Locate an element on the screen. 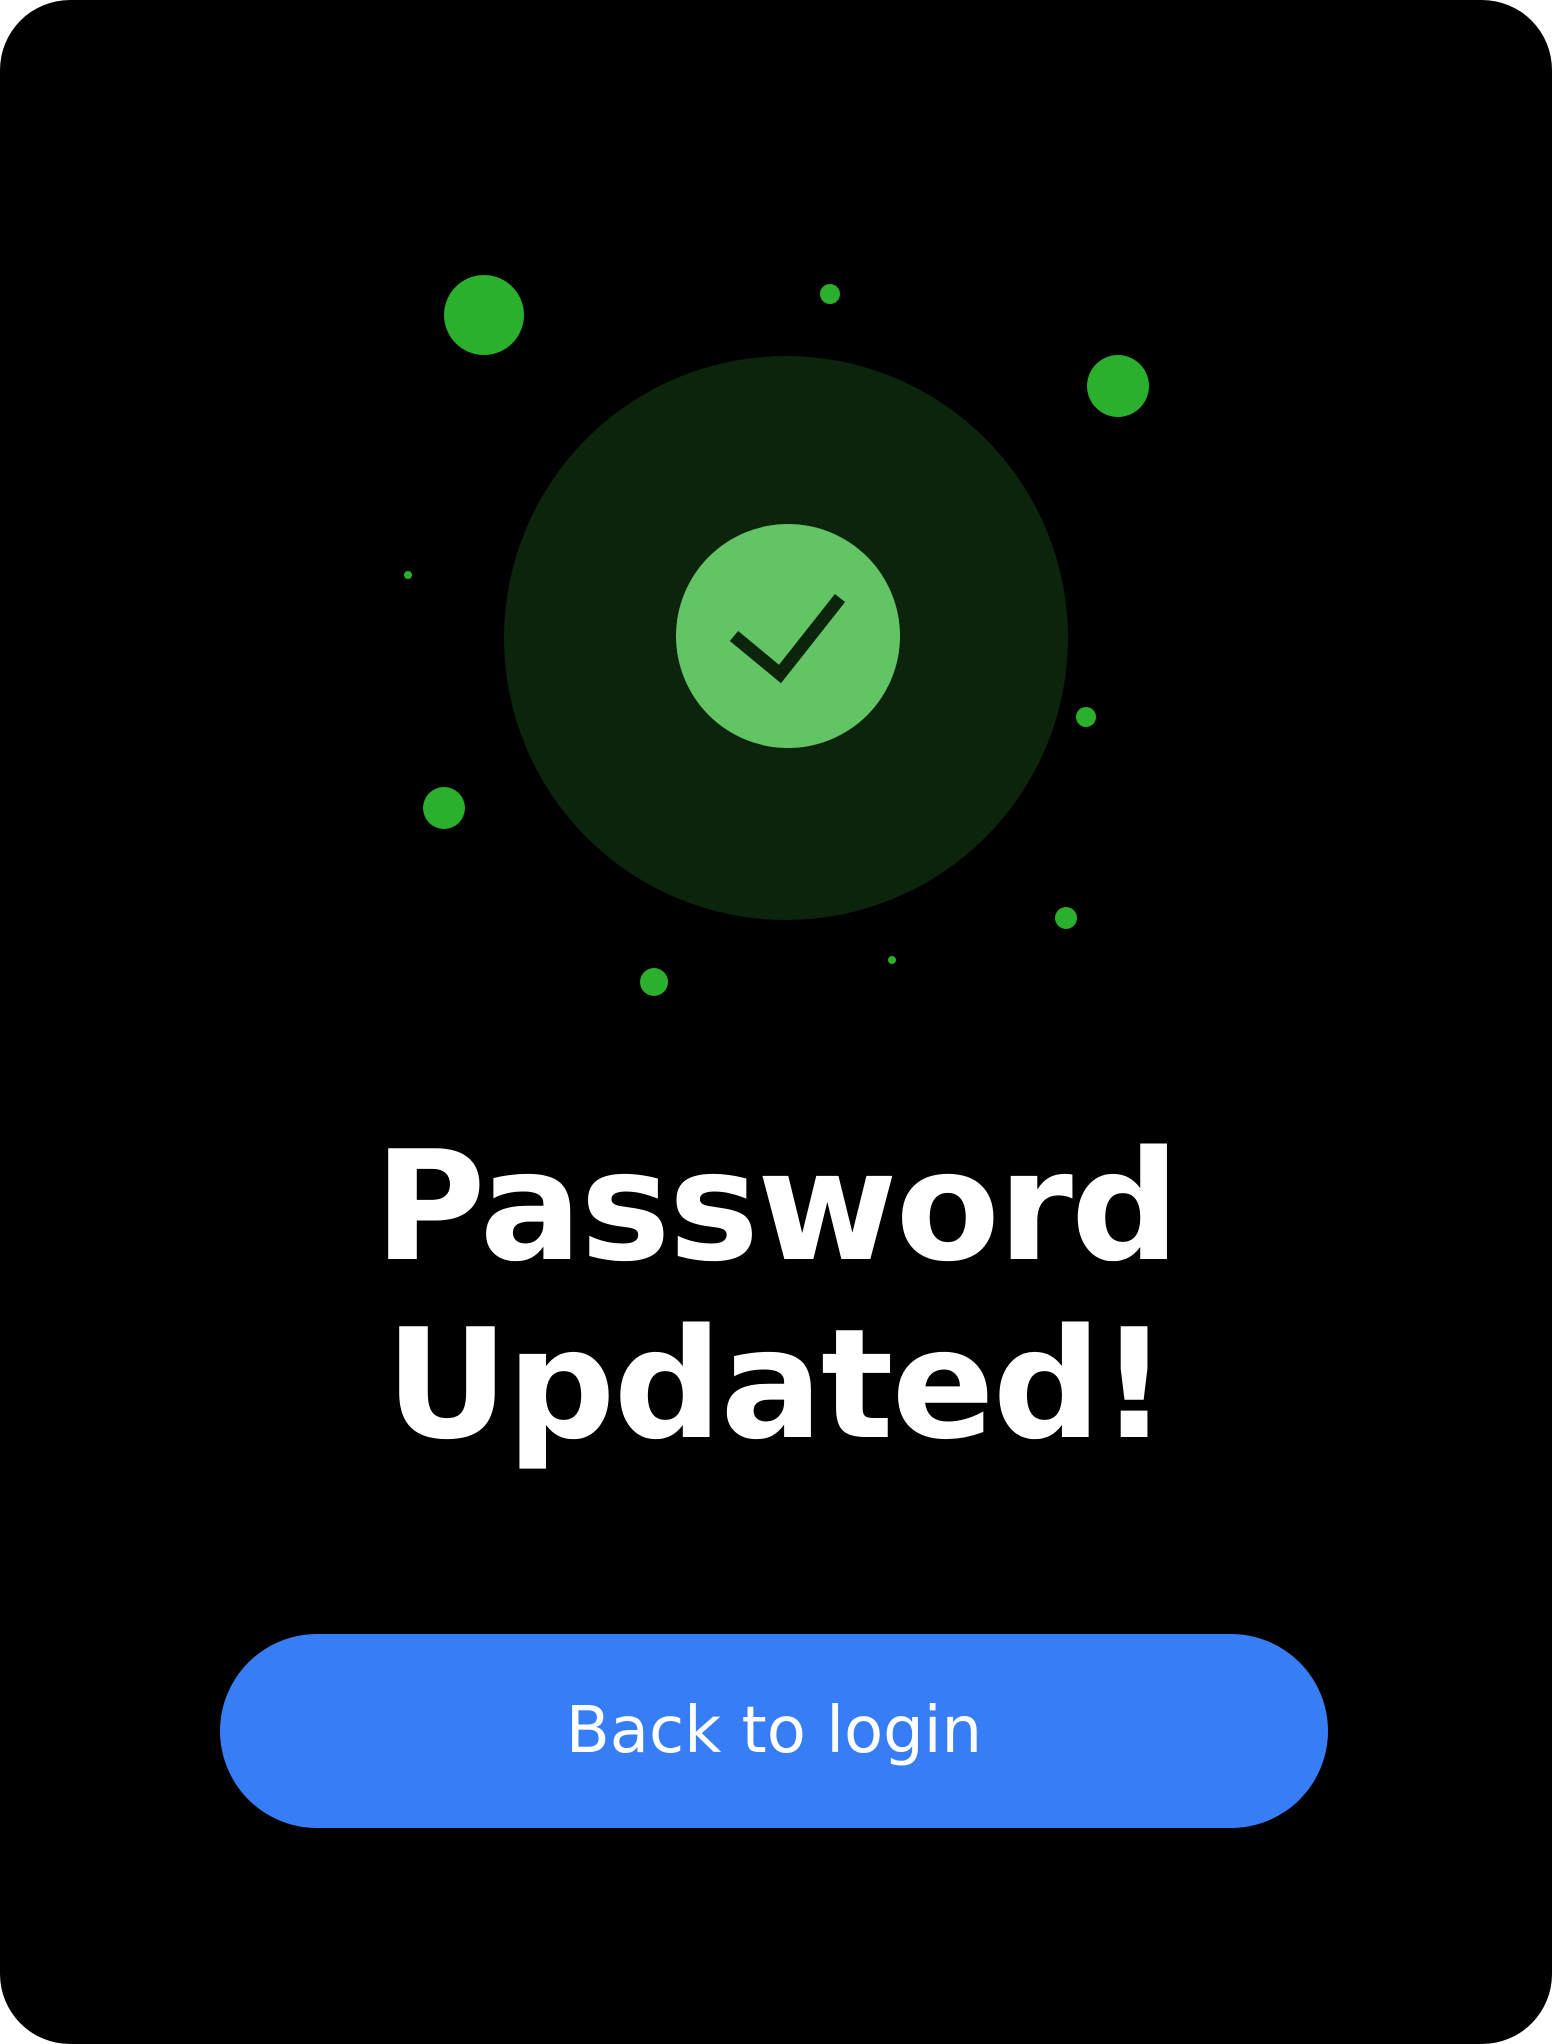 Image resolution: width=1552 pixels, height=2044 pixels. check-circle-icon is located at coordinates (788, 636).